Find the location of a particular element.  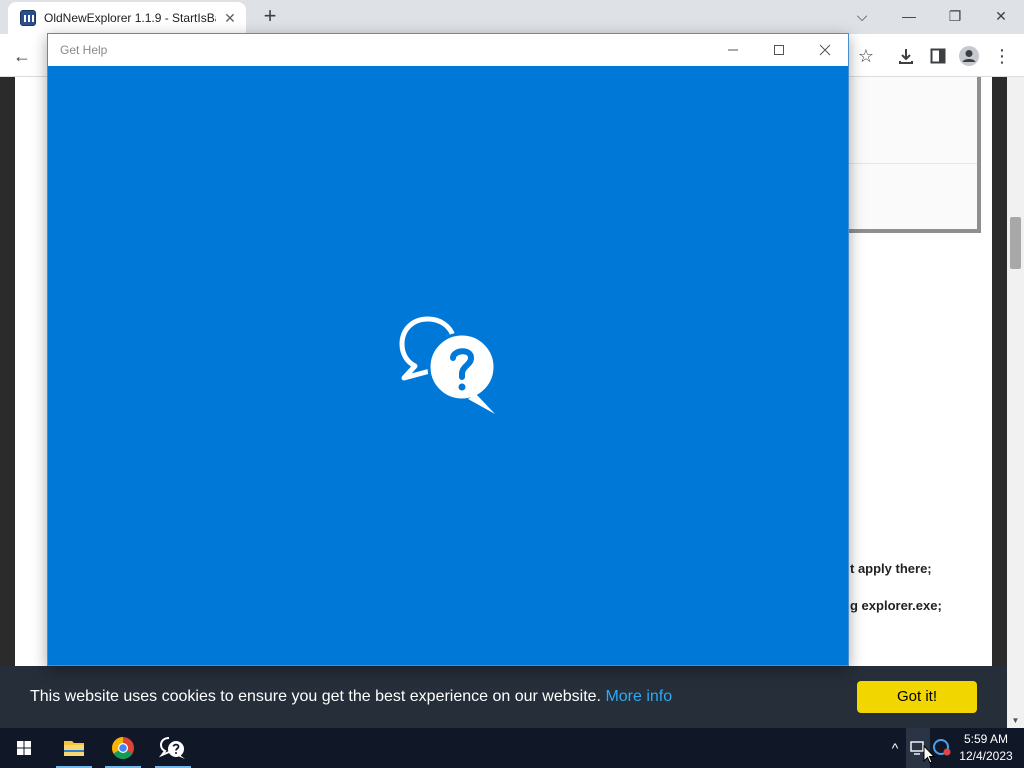

tray-chevron-icon: ^ is located at coordinates (895, 748).